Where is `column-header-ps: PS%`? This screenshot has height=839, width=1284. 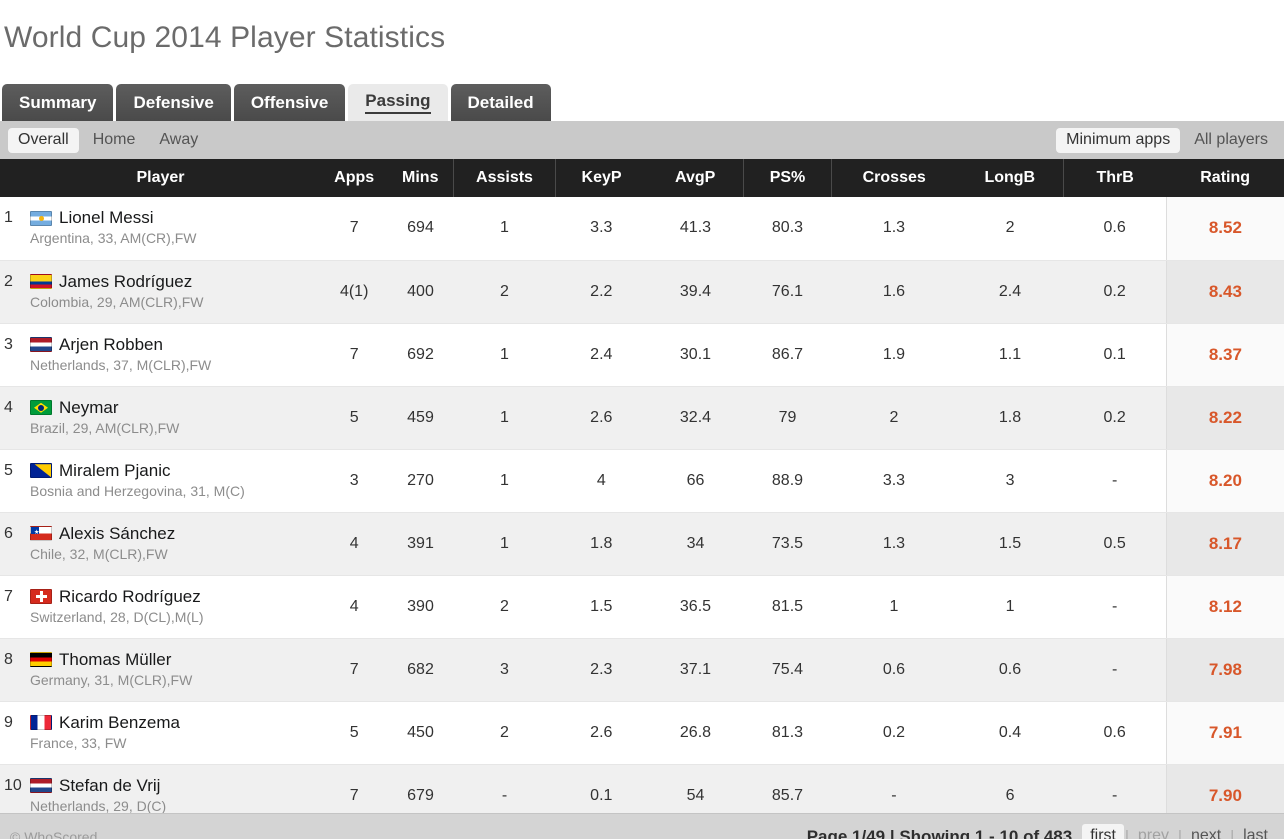 column-header-ps: PS% is located at coordinates (787, 178).